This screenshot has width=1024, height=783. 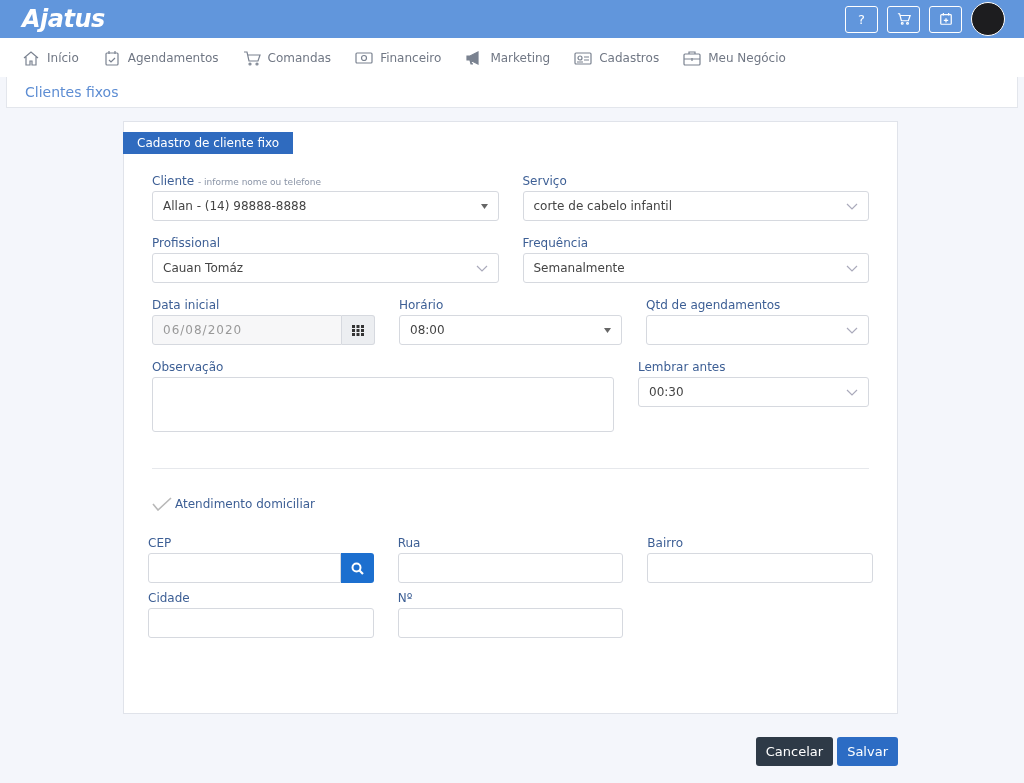 I want to click on select-field: Allan - (14) 98888-8888, so click(x=325, y=206).